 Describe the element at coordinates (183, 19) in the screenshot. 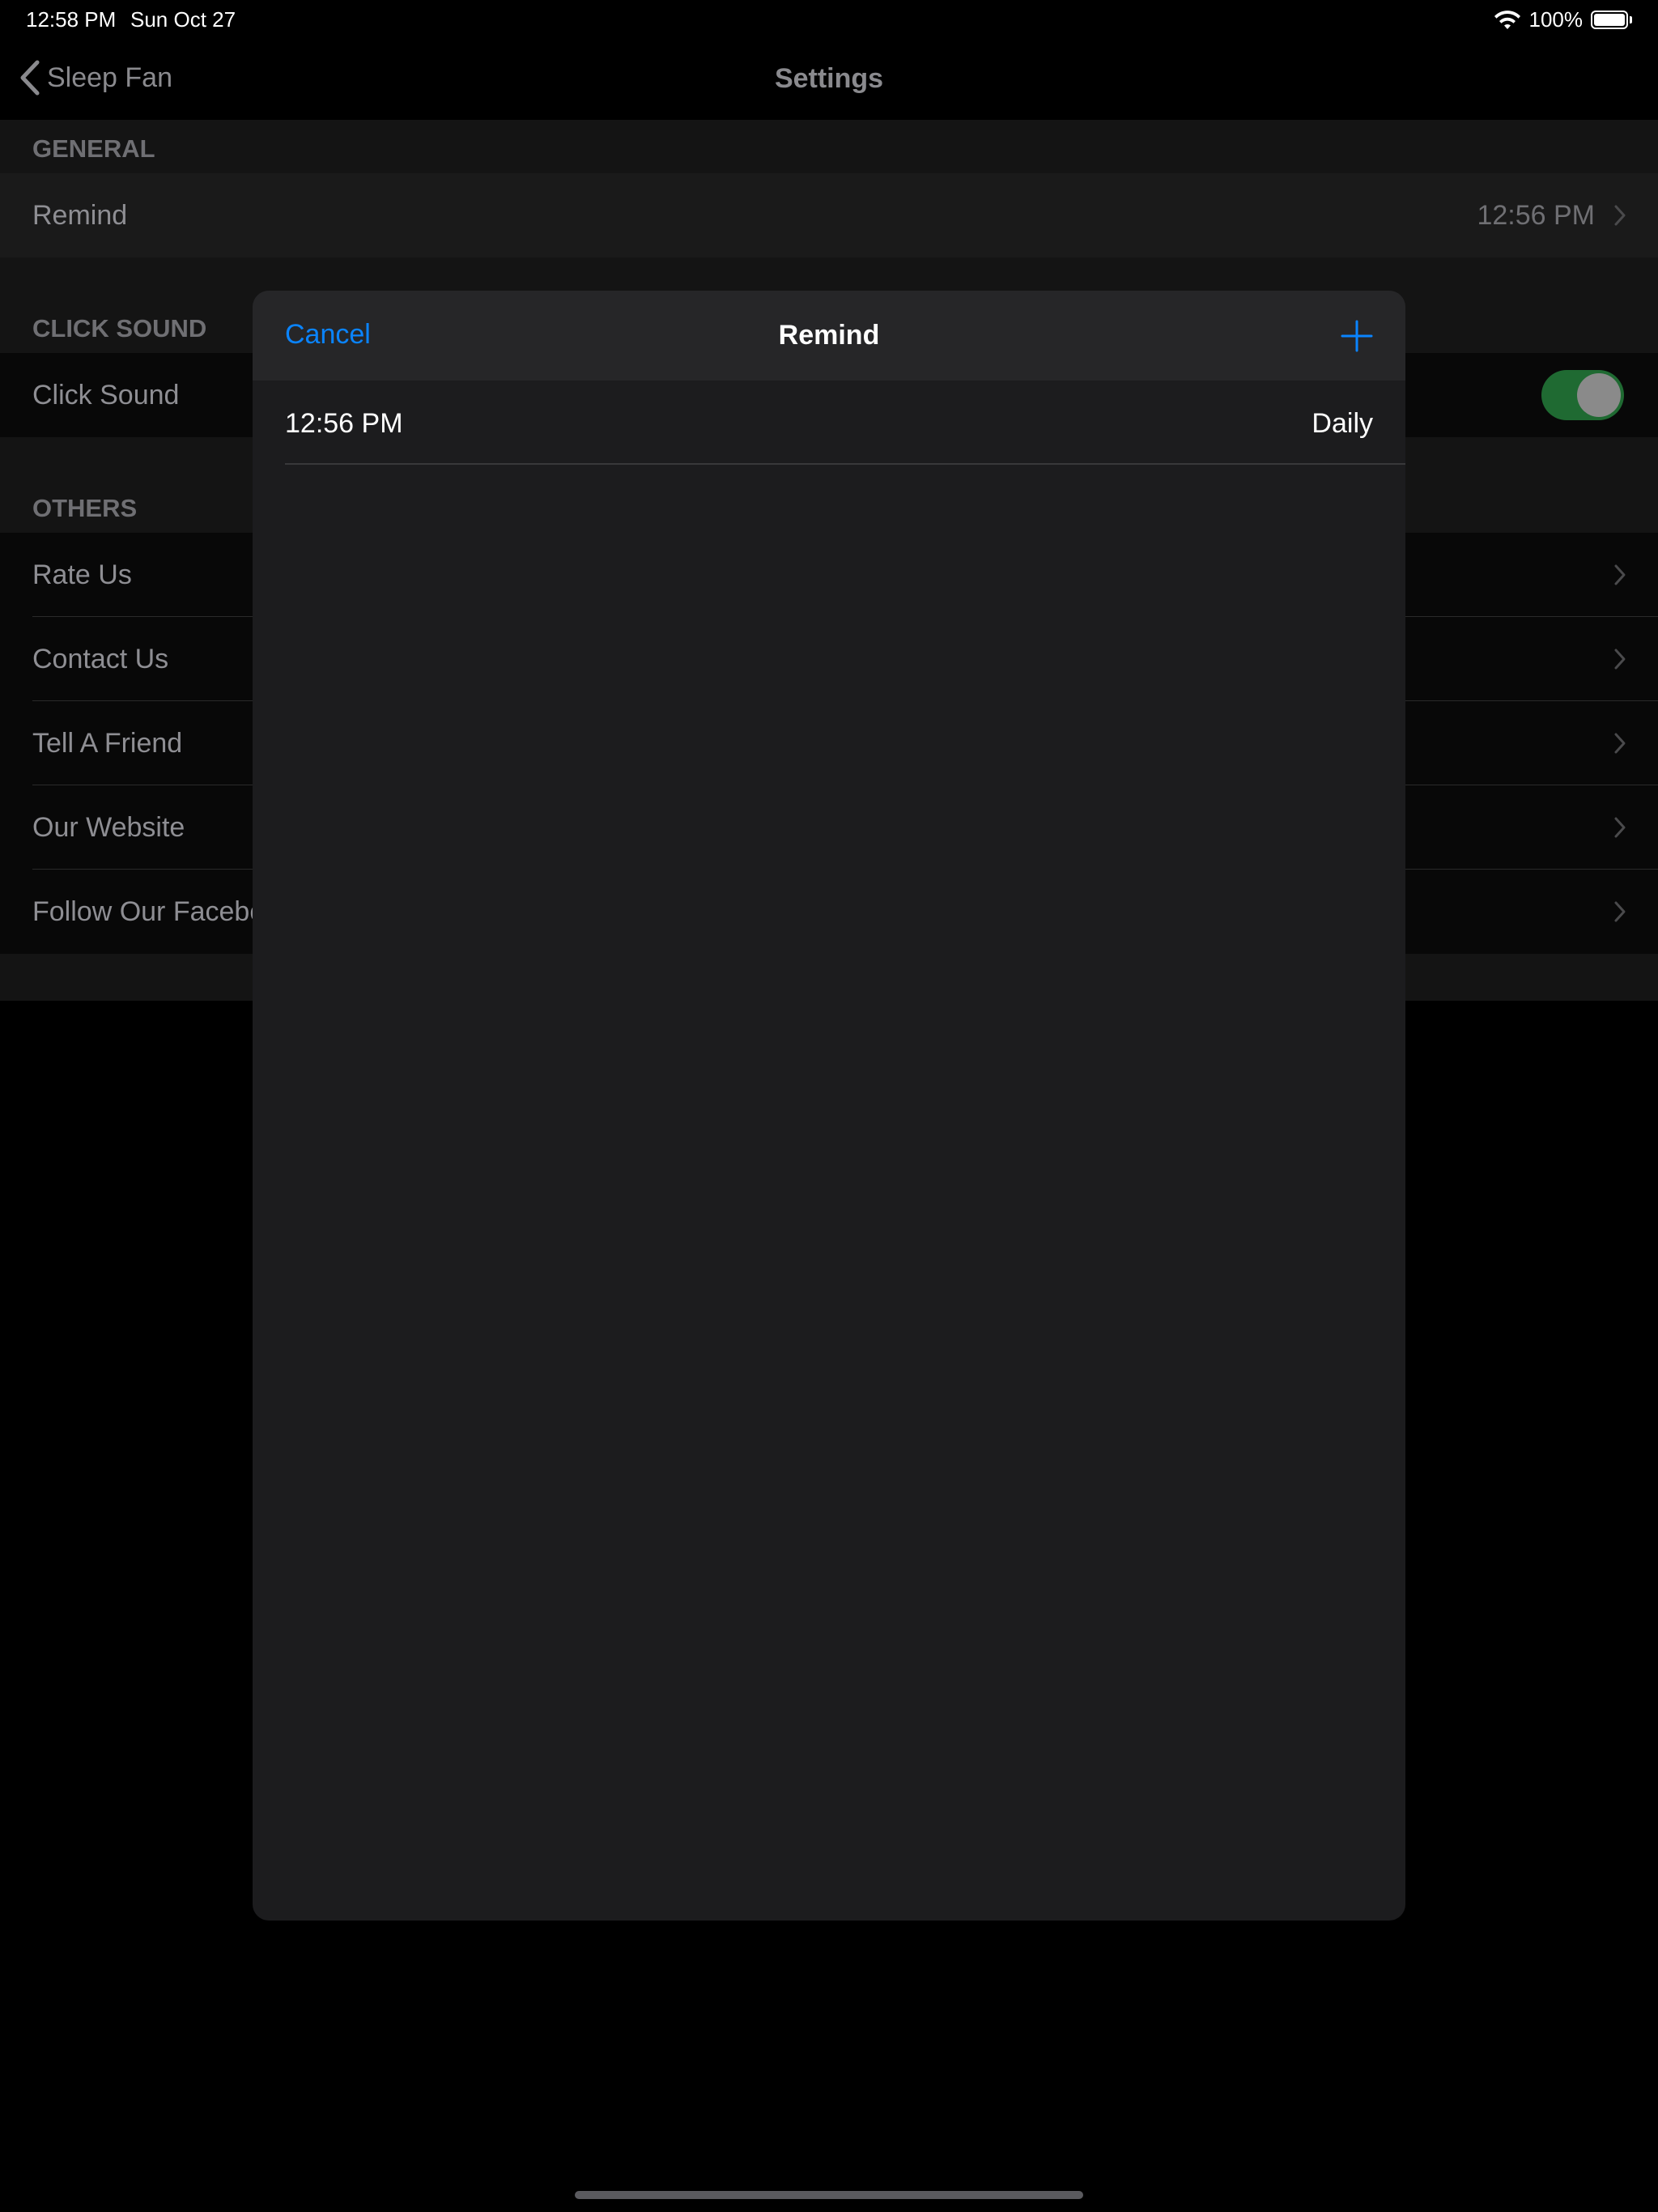

I see `status-date: Sun Oct 27` at that location.